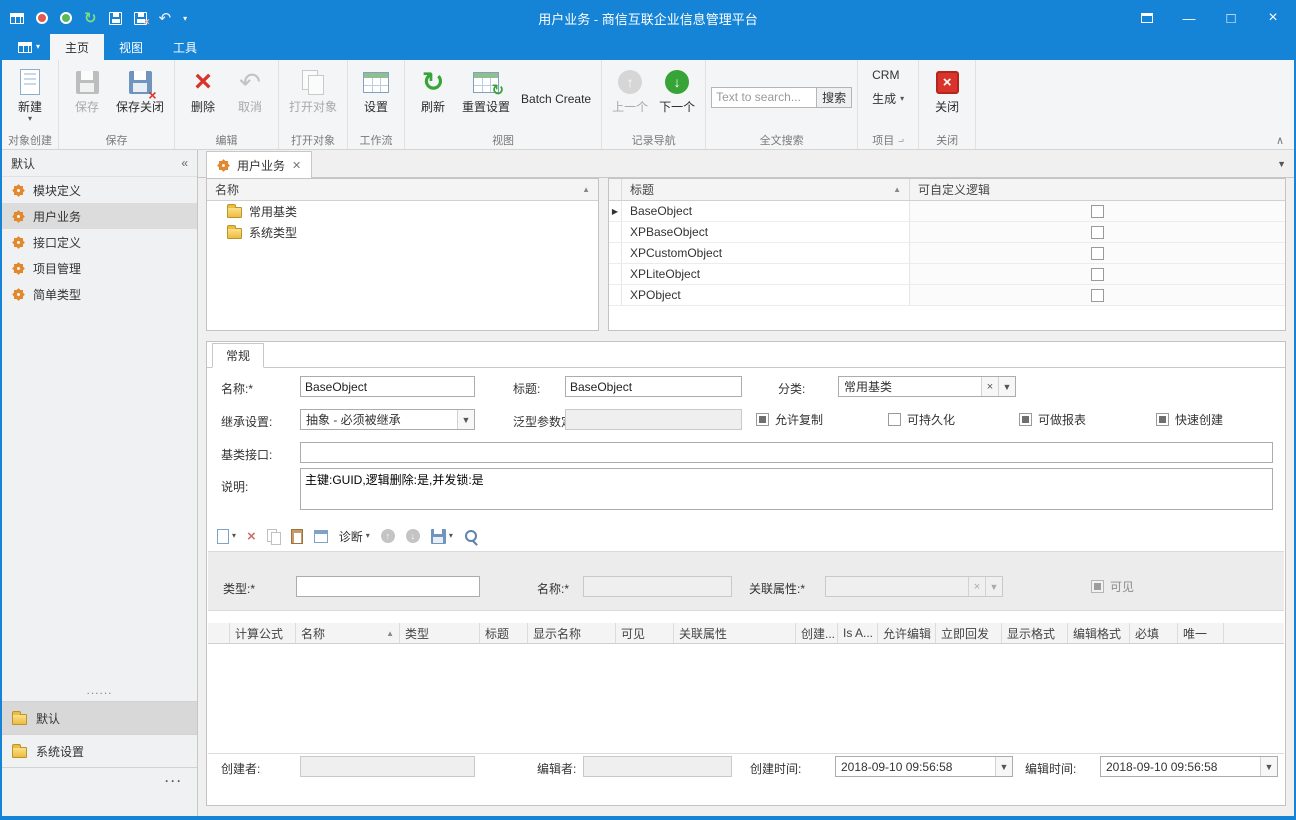 The height and width of the screenshot is (820, 1296). I want to click on column-header: 编辑格式, so click(1099, 633).